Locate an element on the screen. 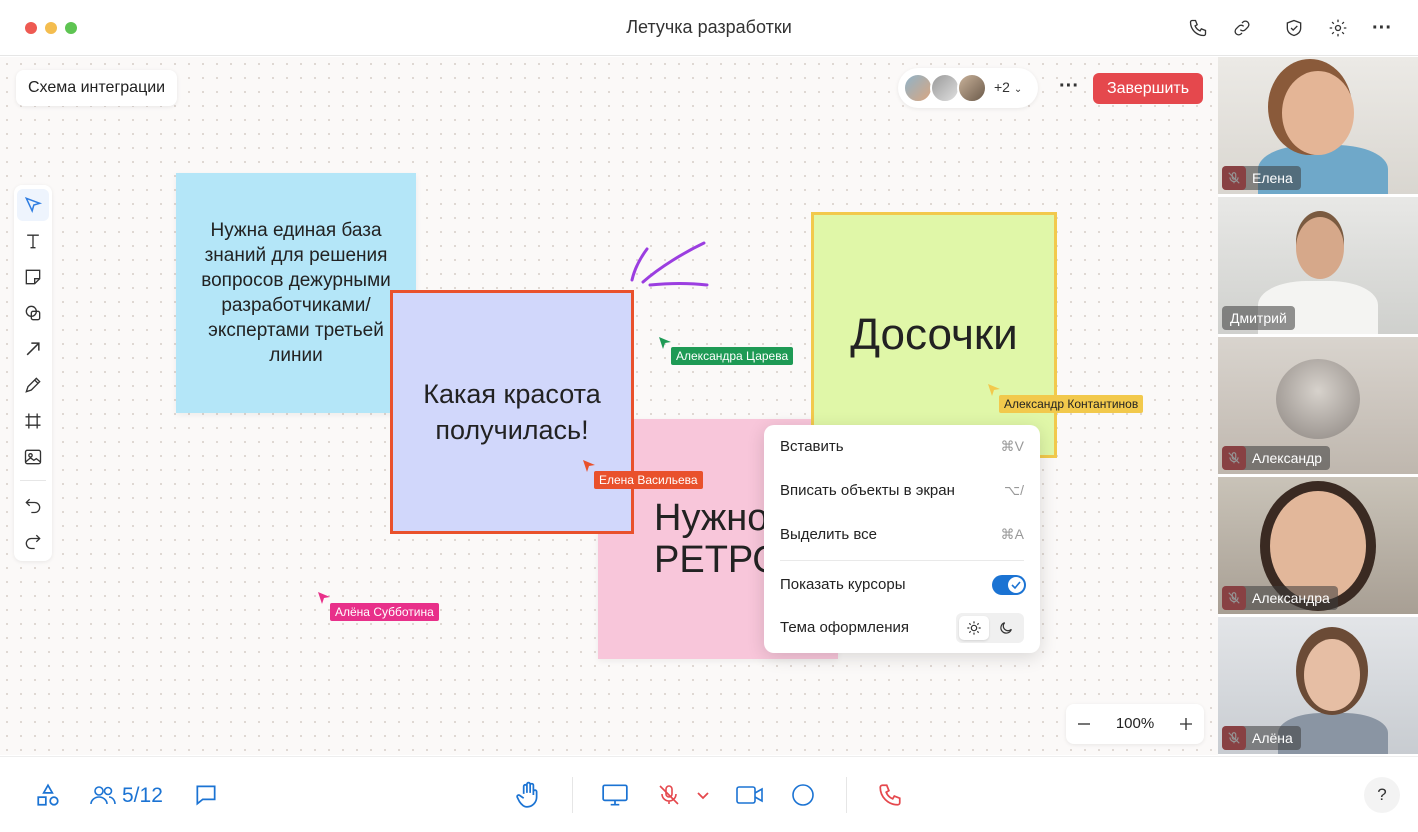 Image resolution: width=1418 pixels, height=832 pixels. frame-tool-icon is located at coordinates (33, 421).